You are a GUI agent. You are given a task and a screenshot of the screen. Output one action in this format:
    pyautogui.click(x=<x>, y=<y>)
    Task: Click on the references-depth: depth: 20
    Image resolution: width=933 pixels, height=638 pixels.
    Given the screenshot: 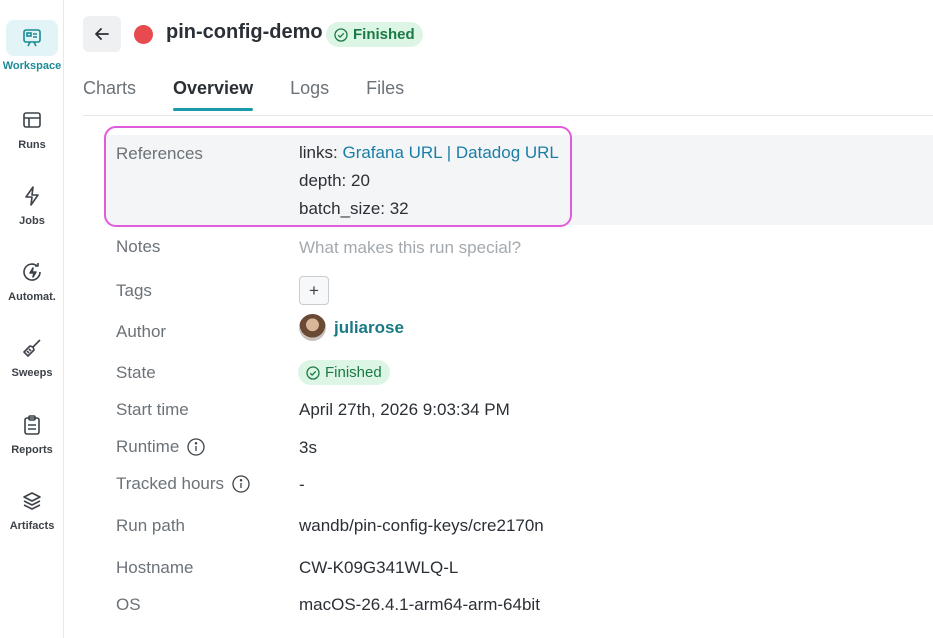 What is the action you would take?
    pyautogui.click(x=334, y=180)
    